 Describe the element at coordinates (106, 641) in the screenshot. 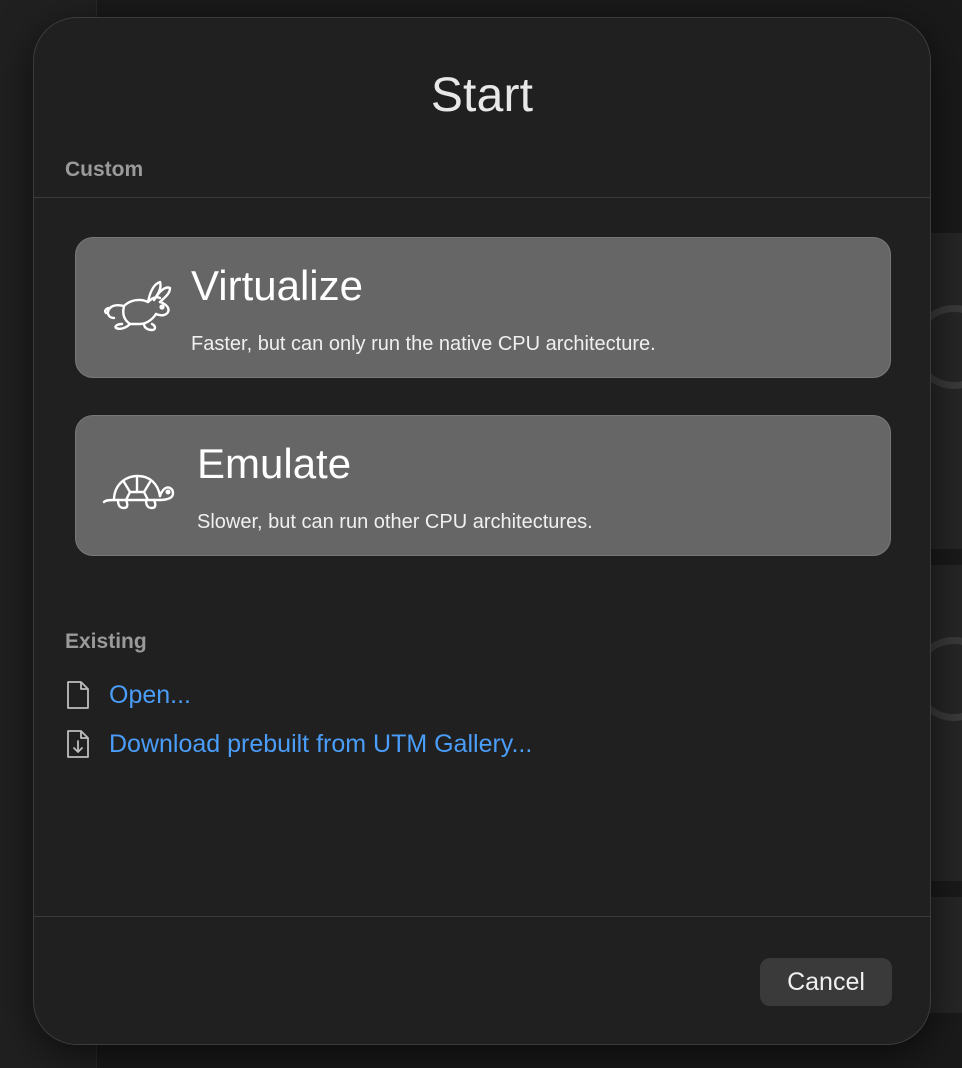

I see `existing-section-label: Existing` at that location.